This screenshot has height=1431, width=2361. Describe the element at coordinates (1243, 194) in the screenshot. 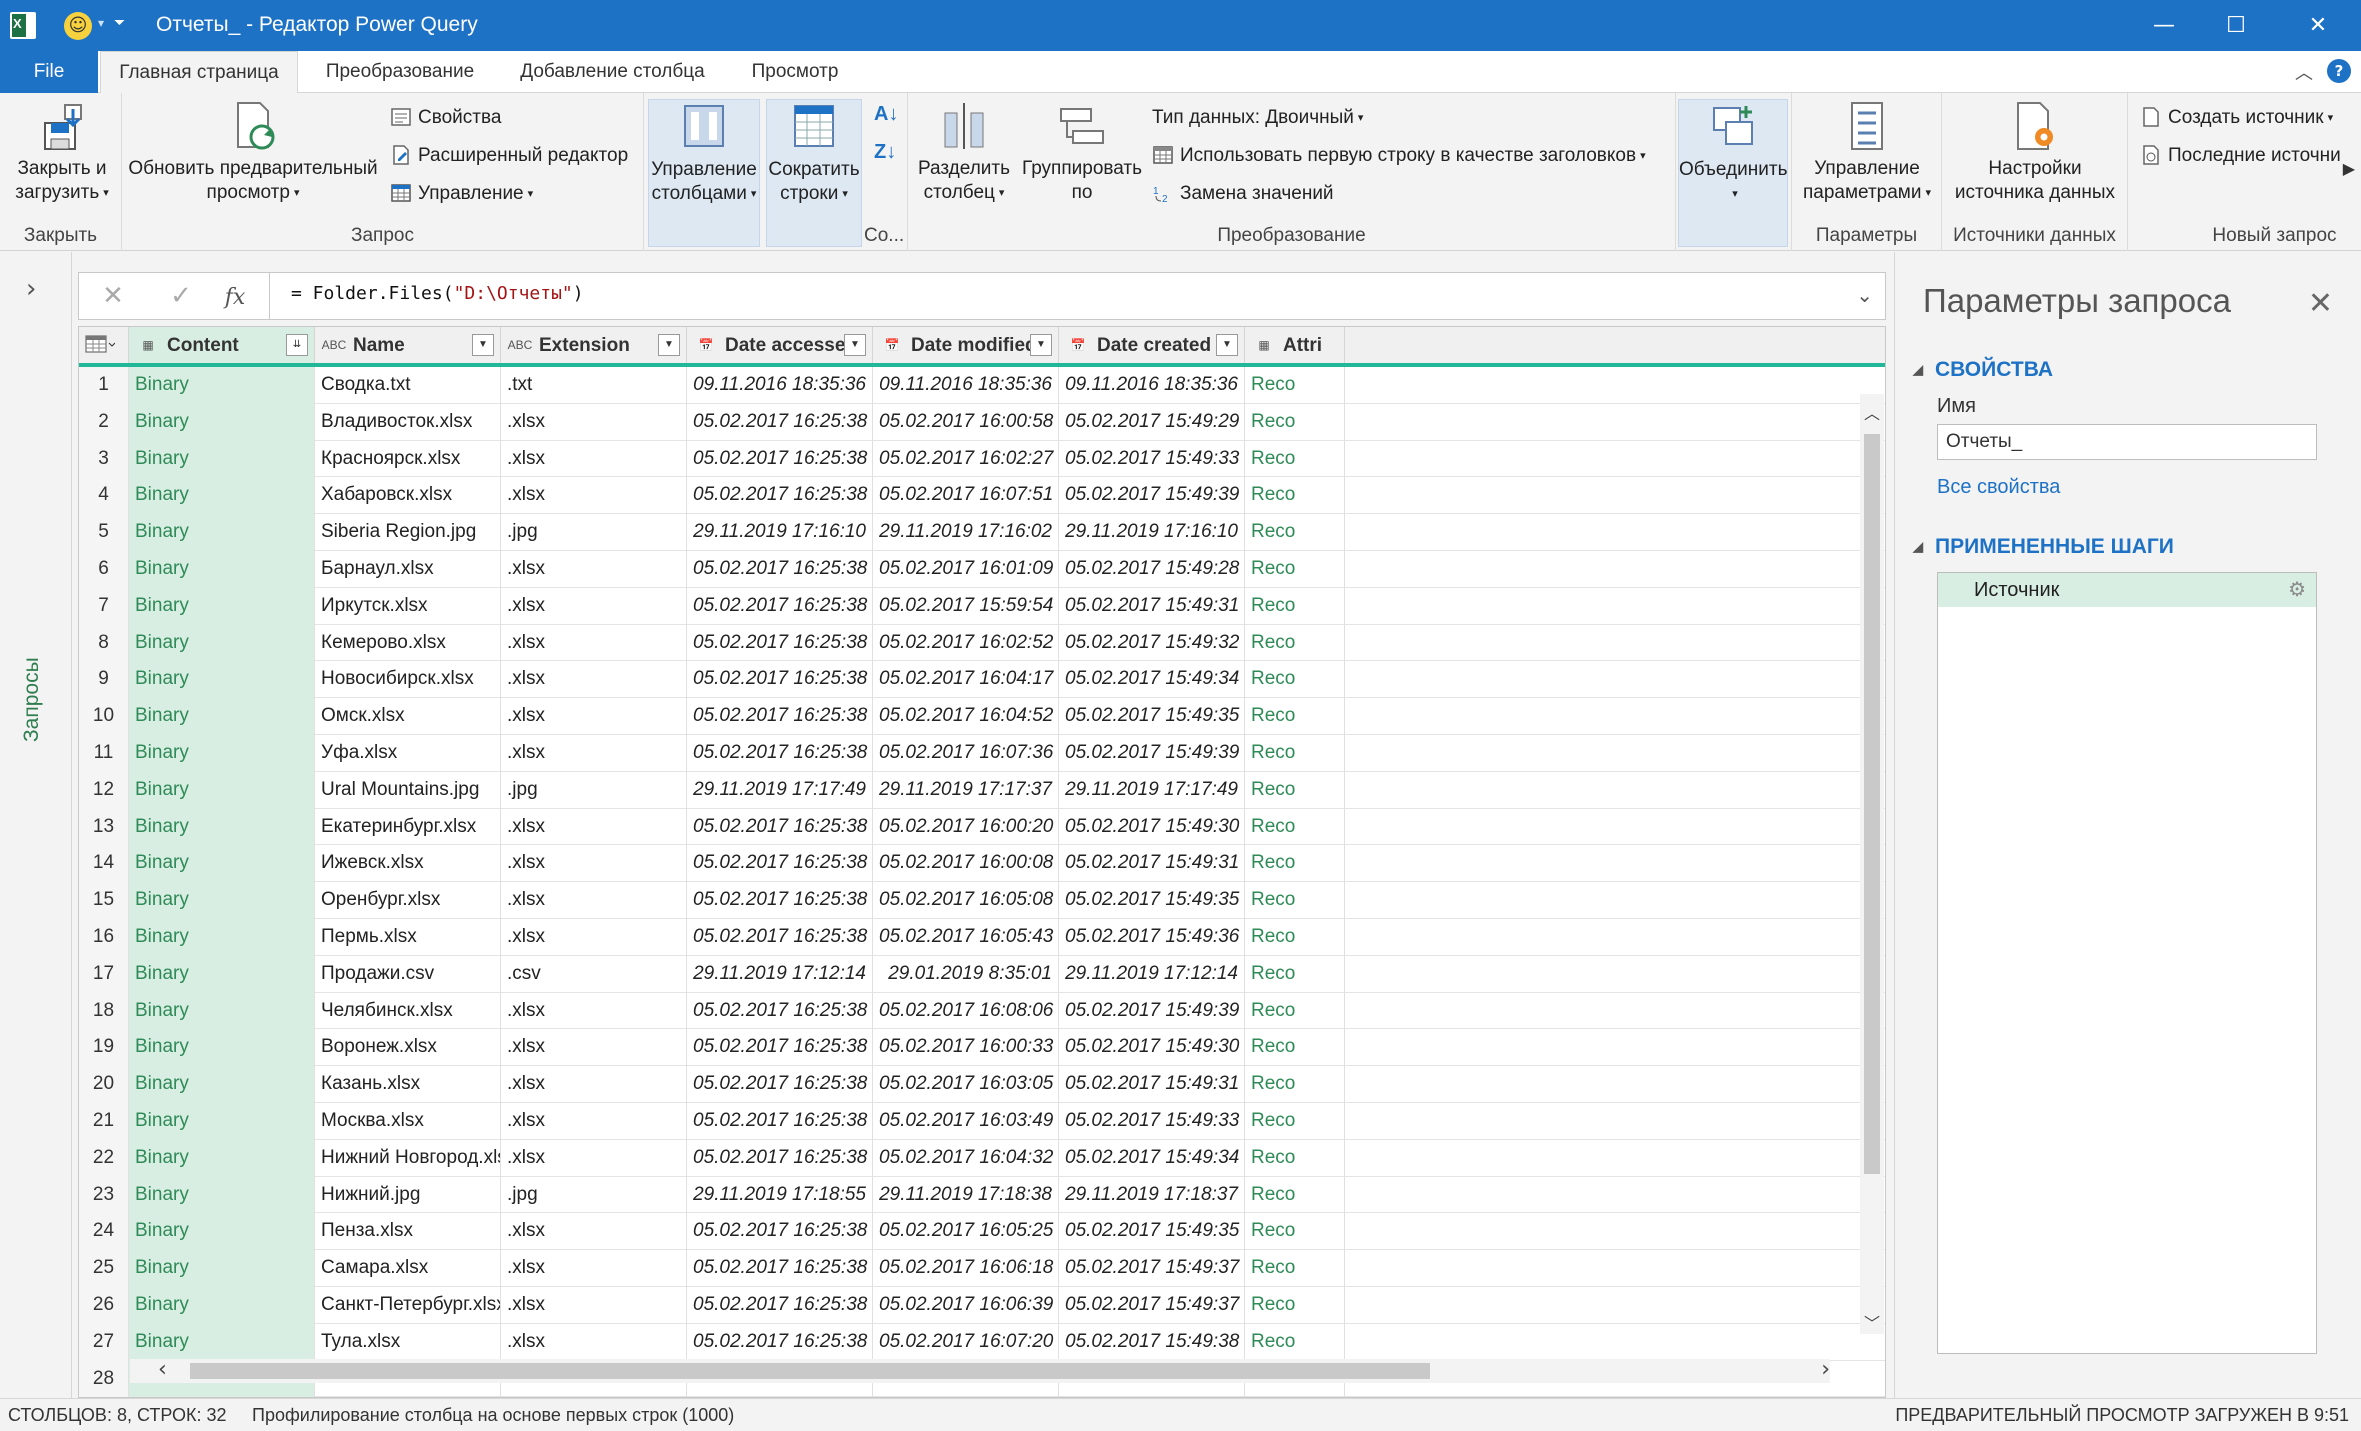

I see `replace-values-button: 1 2 Замена значений` at that location.